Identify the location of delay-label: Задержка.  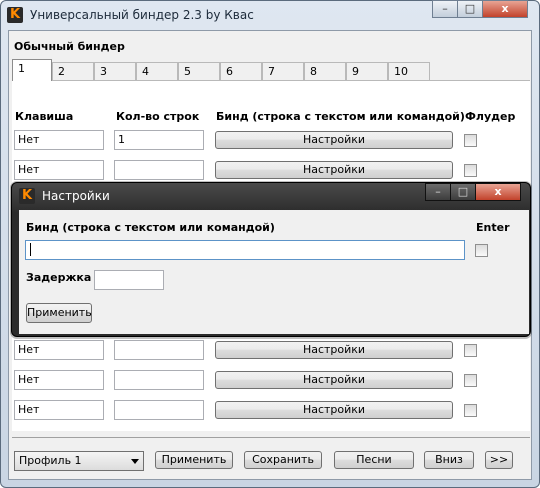
(59, 277).